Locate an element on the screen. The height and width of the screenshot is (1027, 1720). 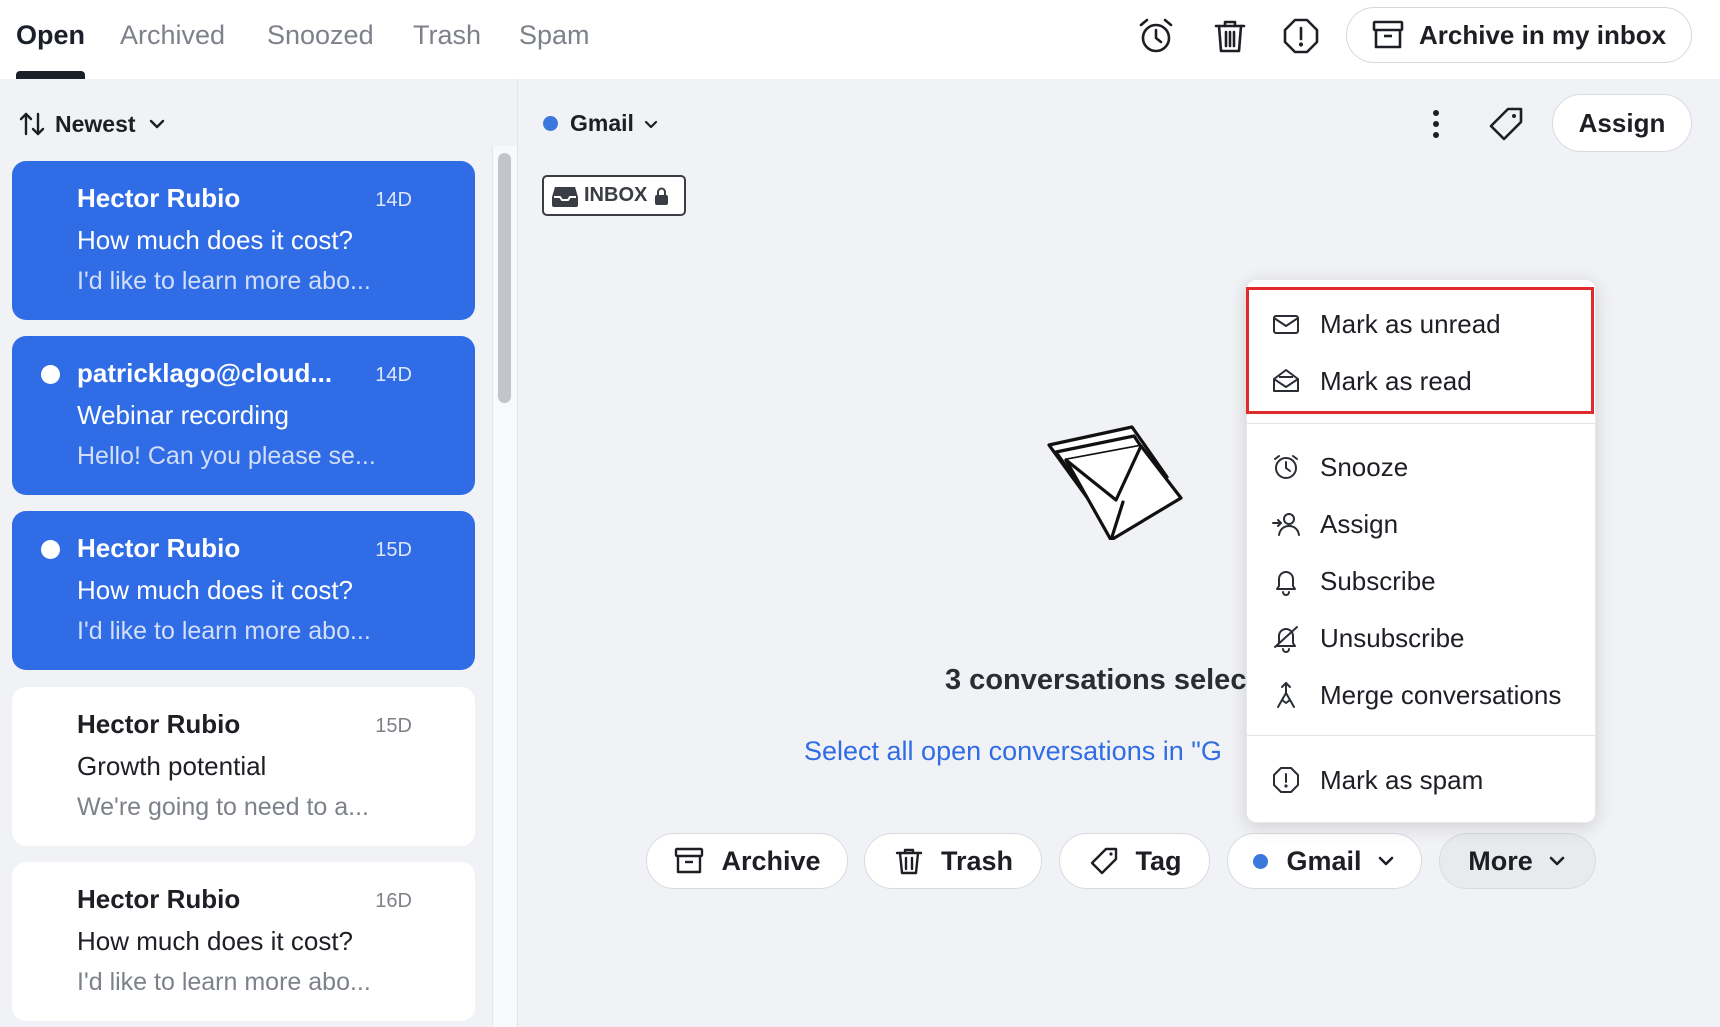
trash-button: Trash is located at coordinates (953, 861).